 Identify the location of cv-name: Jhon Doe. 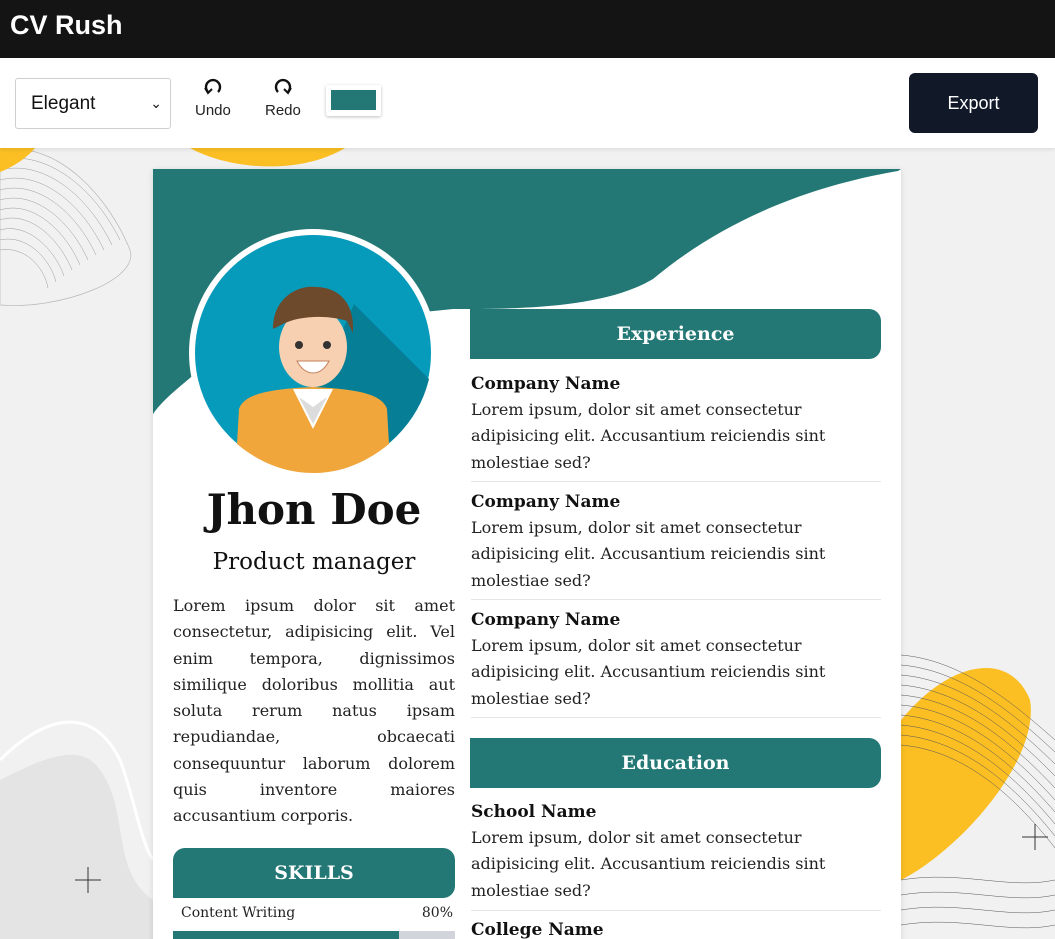
(314, 509).